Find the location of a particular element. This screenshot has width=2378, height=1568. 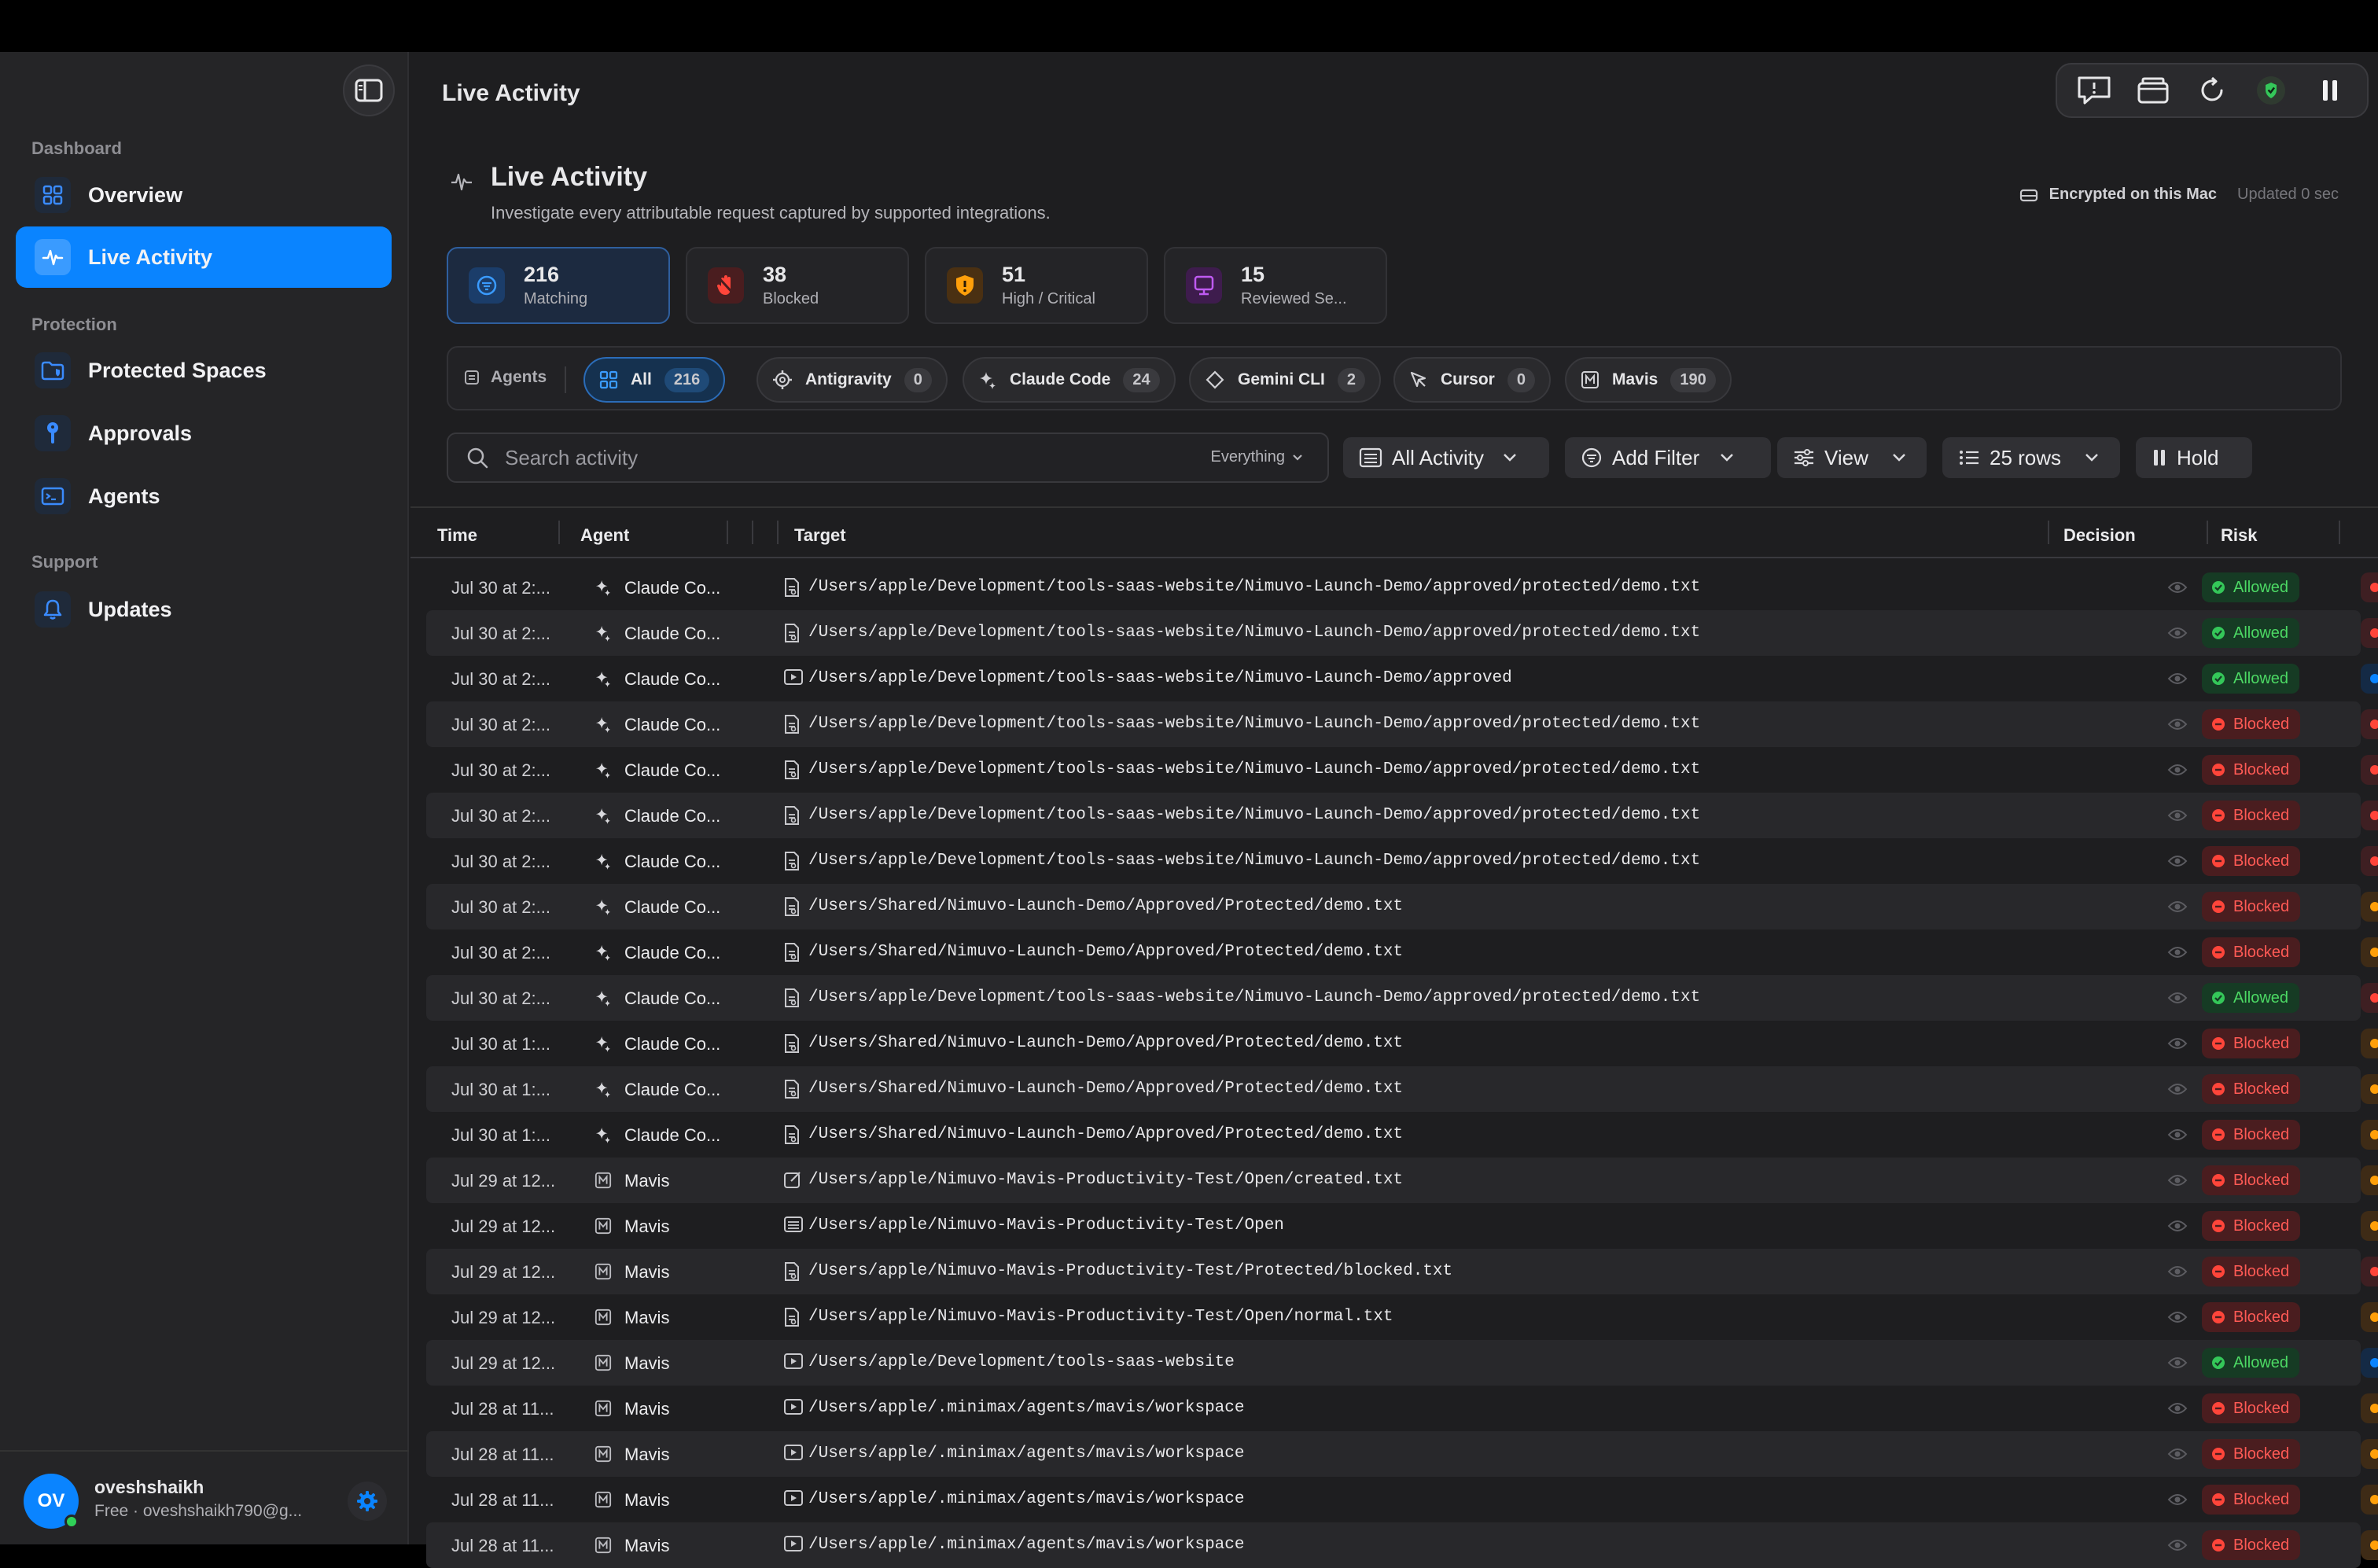

decision-label: Blocked is located at coordinates (2261, 1499).